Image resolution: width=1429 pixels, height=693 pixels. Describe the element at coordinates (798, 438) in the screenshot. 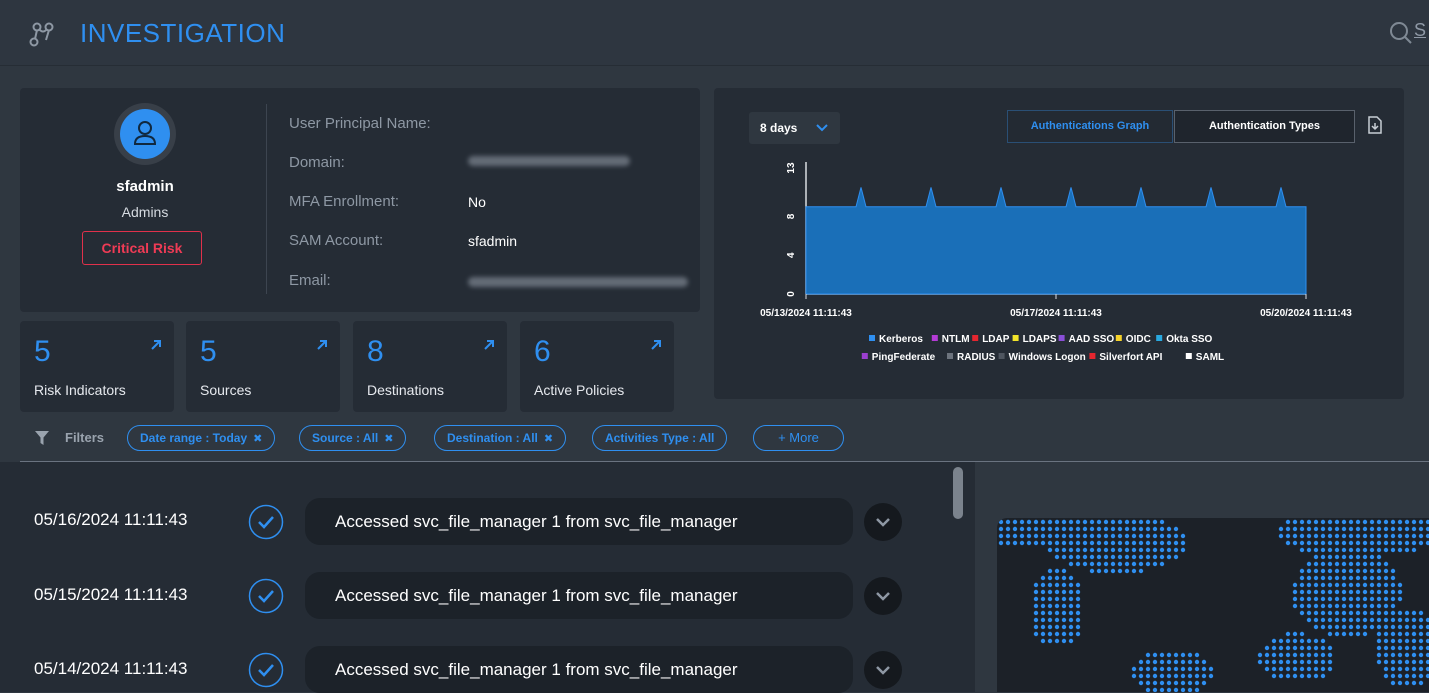

I see `more-filters-button: + More` at that location.